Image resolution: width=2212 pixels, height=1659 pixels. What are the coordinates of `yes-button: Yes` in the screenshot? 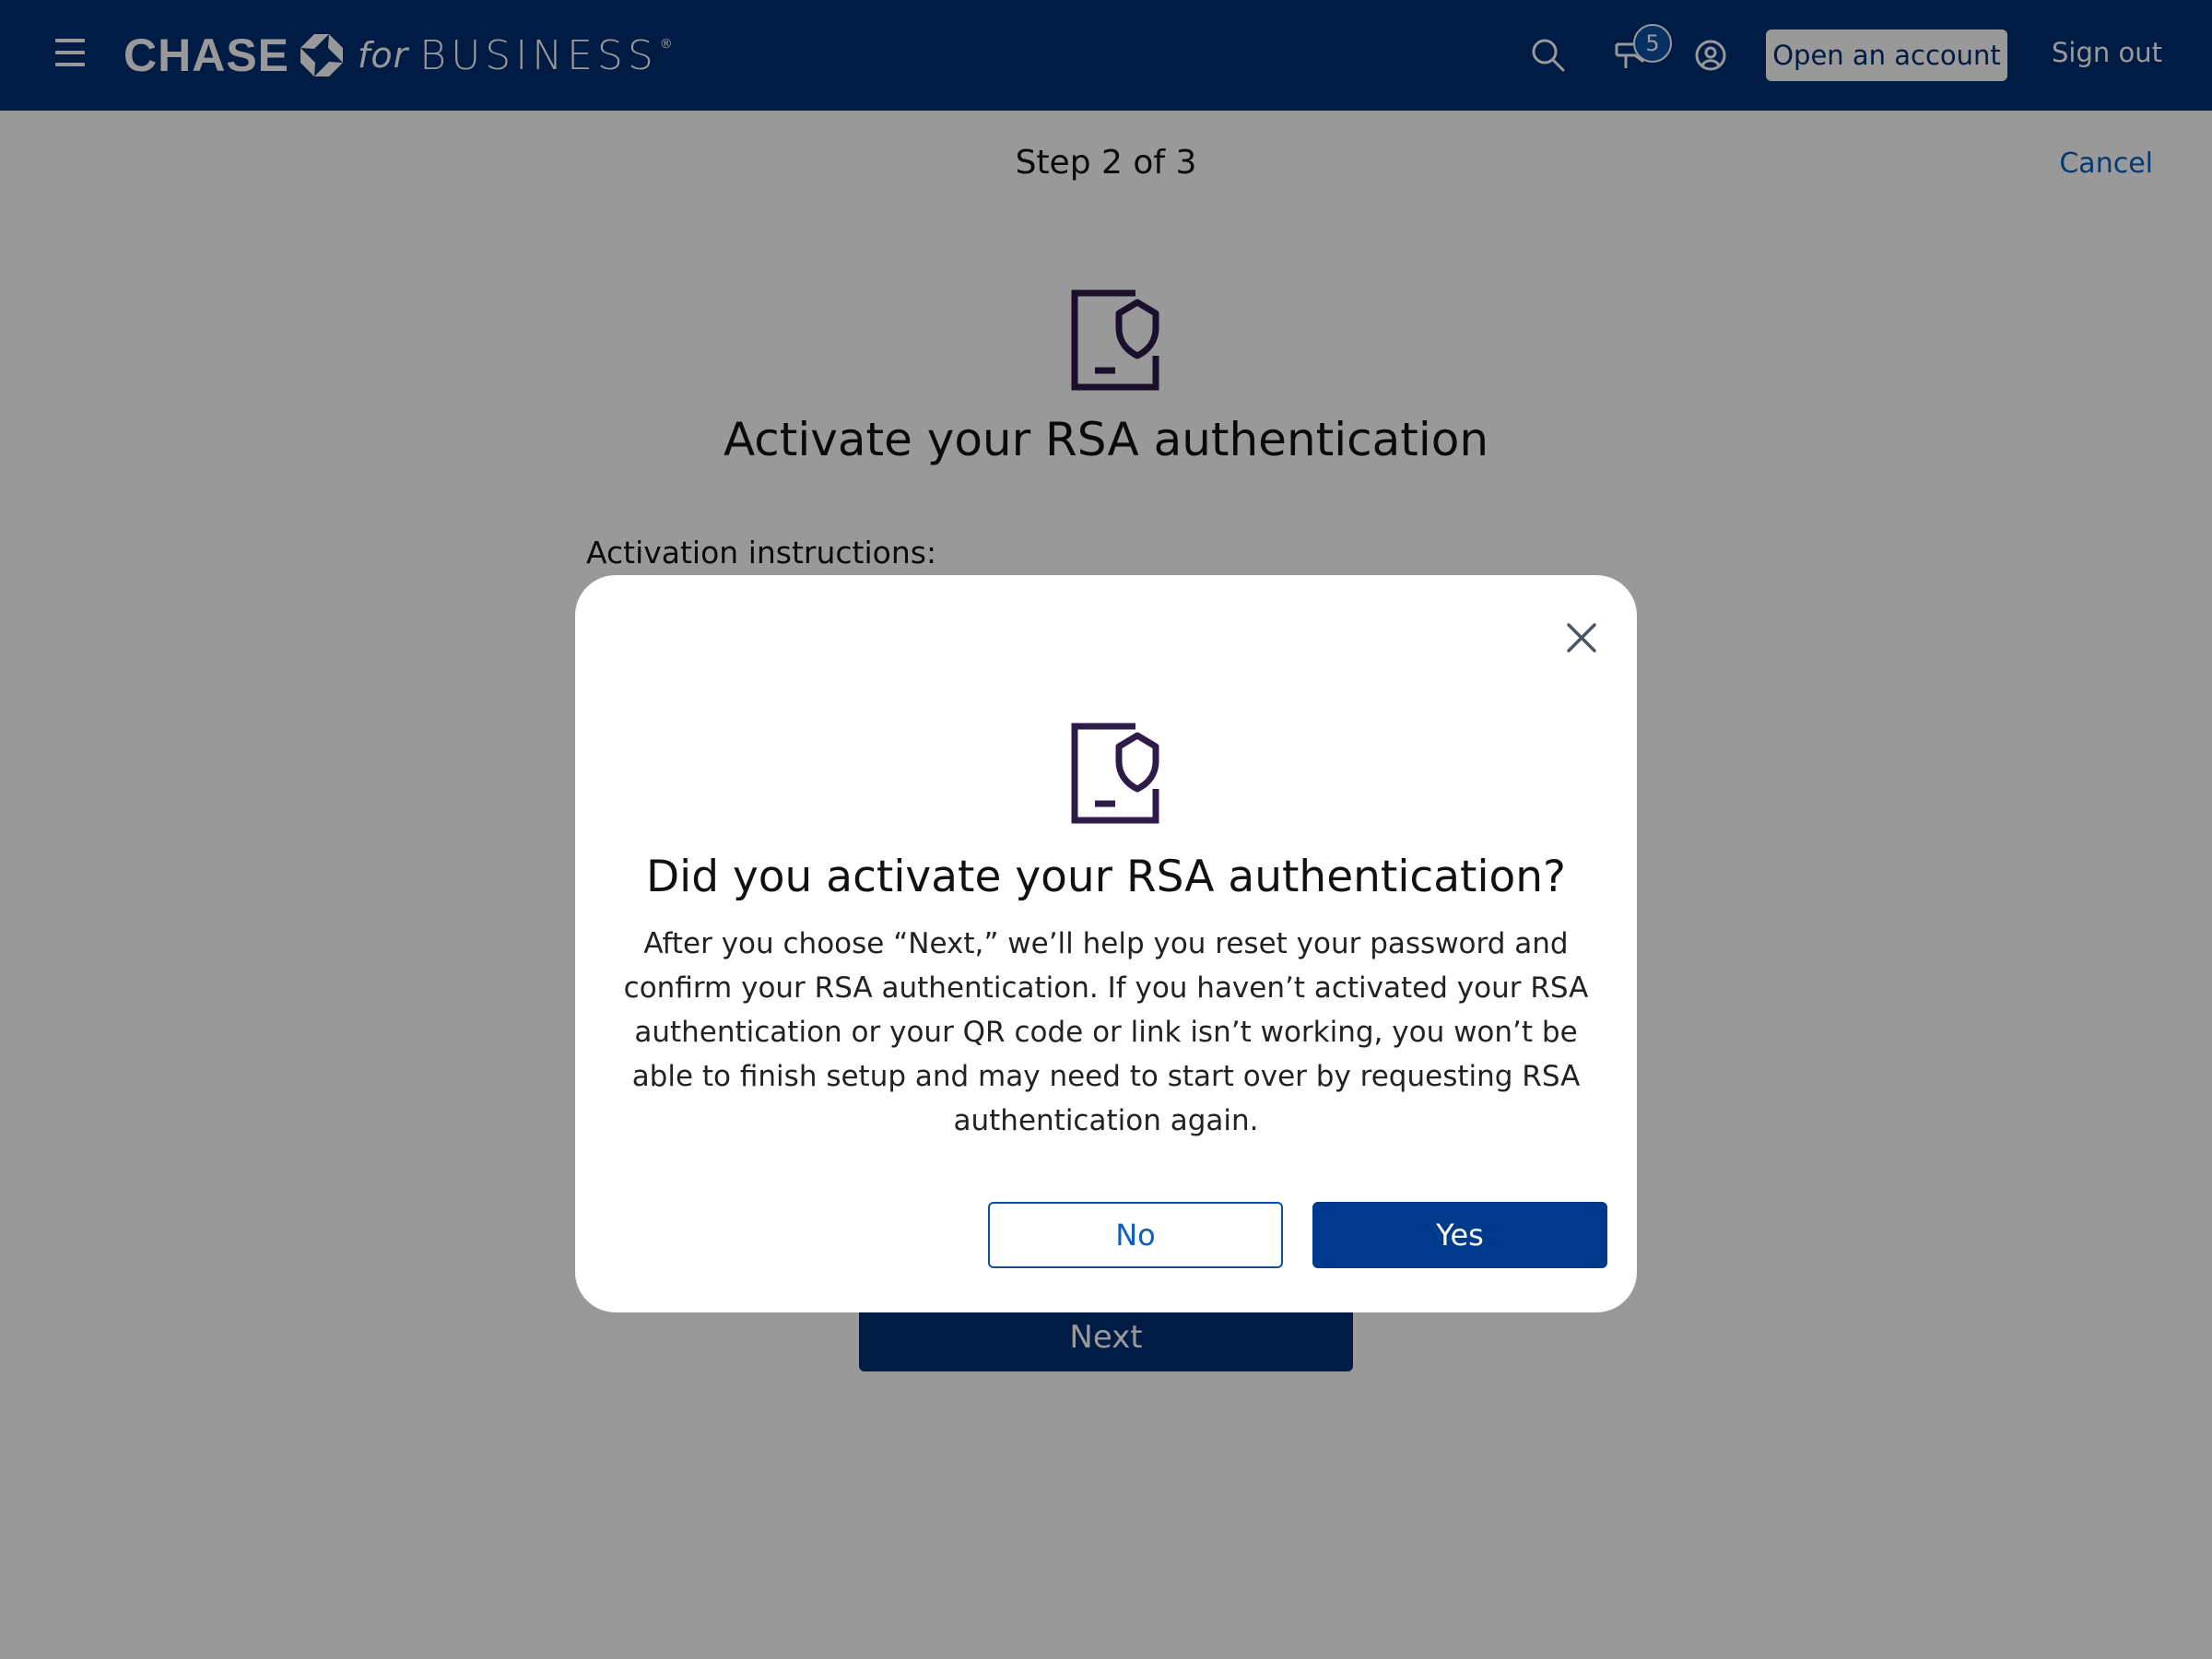 It's located at (1459, 1235).